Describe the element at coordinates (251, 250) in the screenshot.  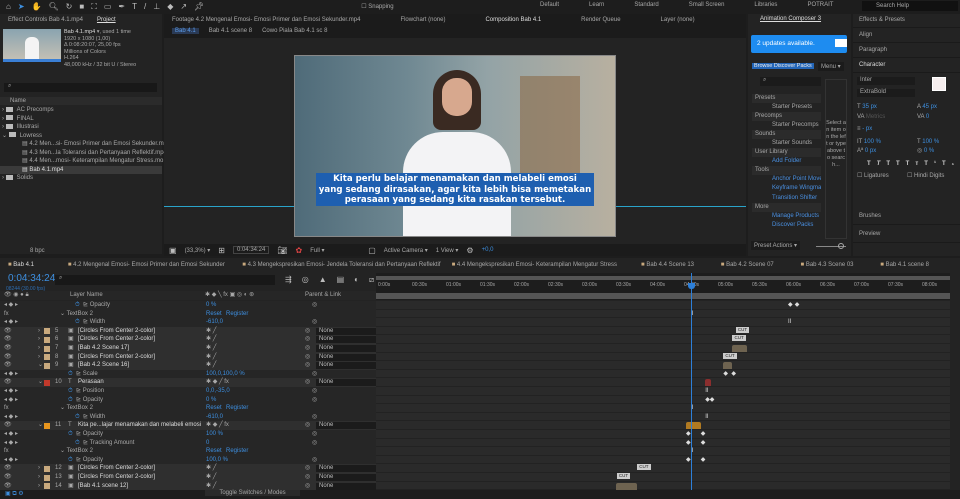
I see `current-time-display: 0:04:34:24` at that location.